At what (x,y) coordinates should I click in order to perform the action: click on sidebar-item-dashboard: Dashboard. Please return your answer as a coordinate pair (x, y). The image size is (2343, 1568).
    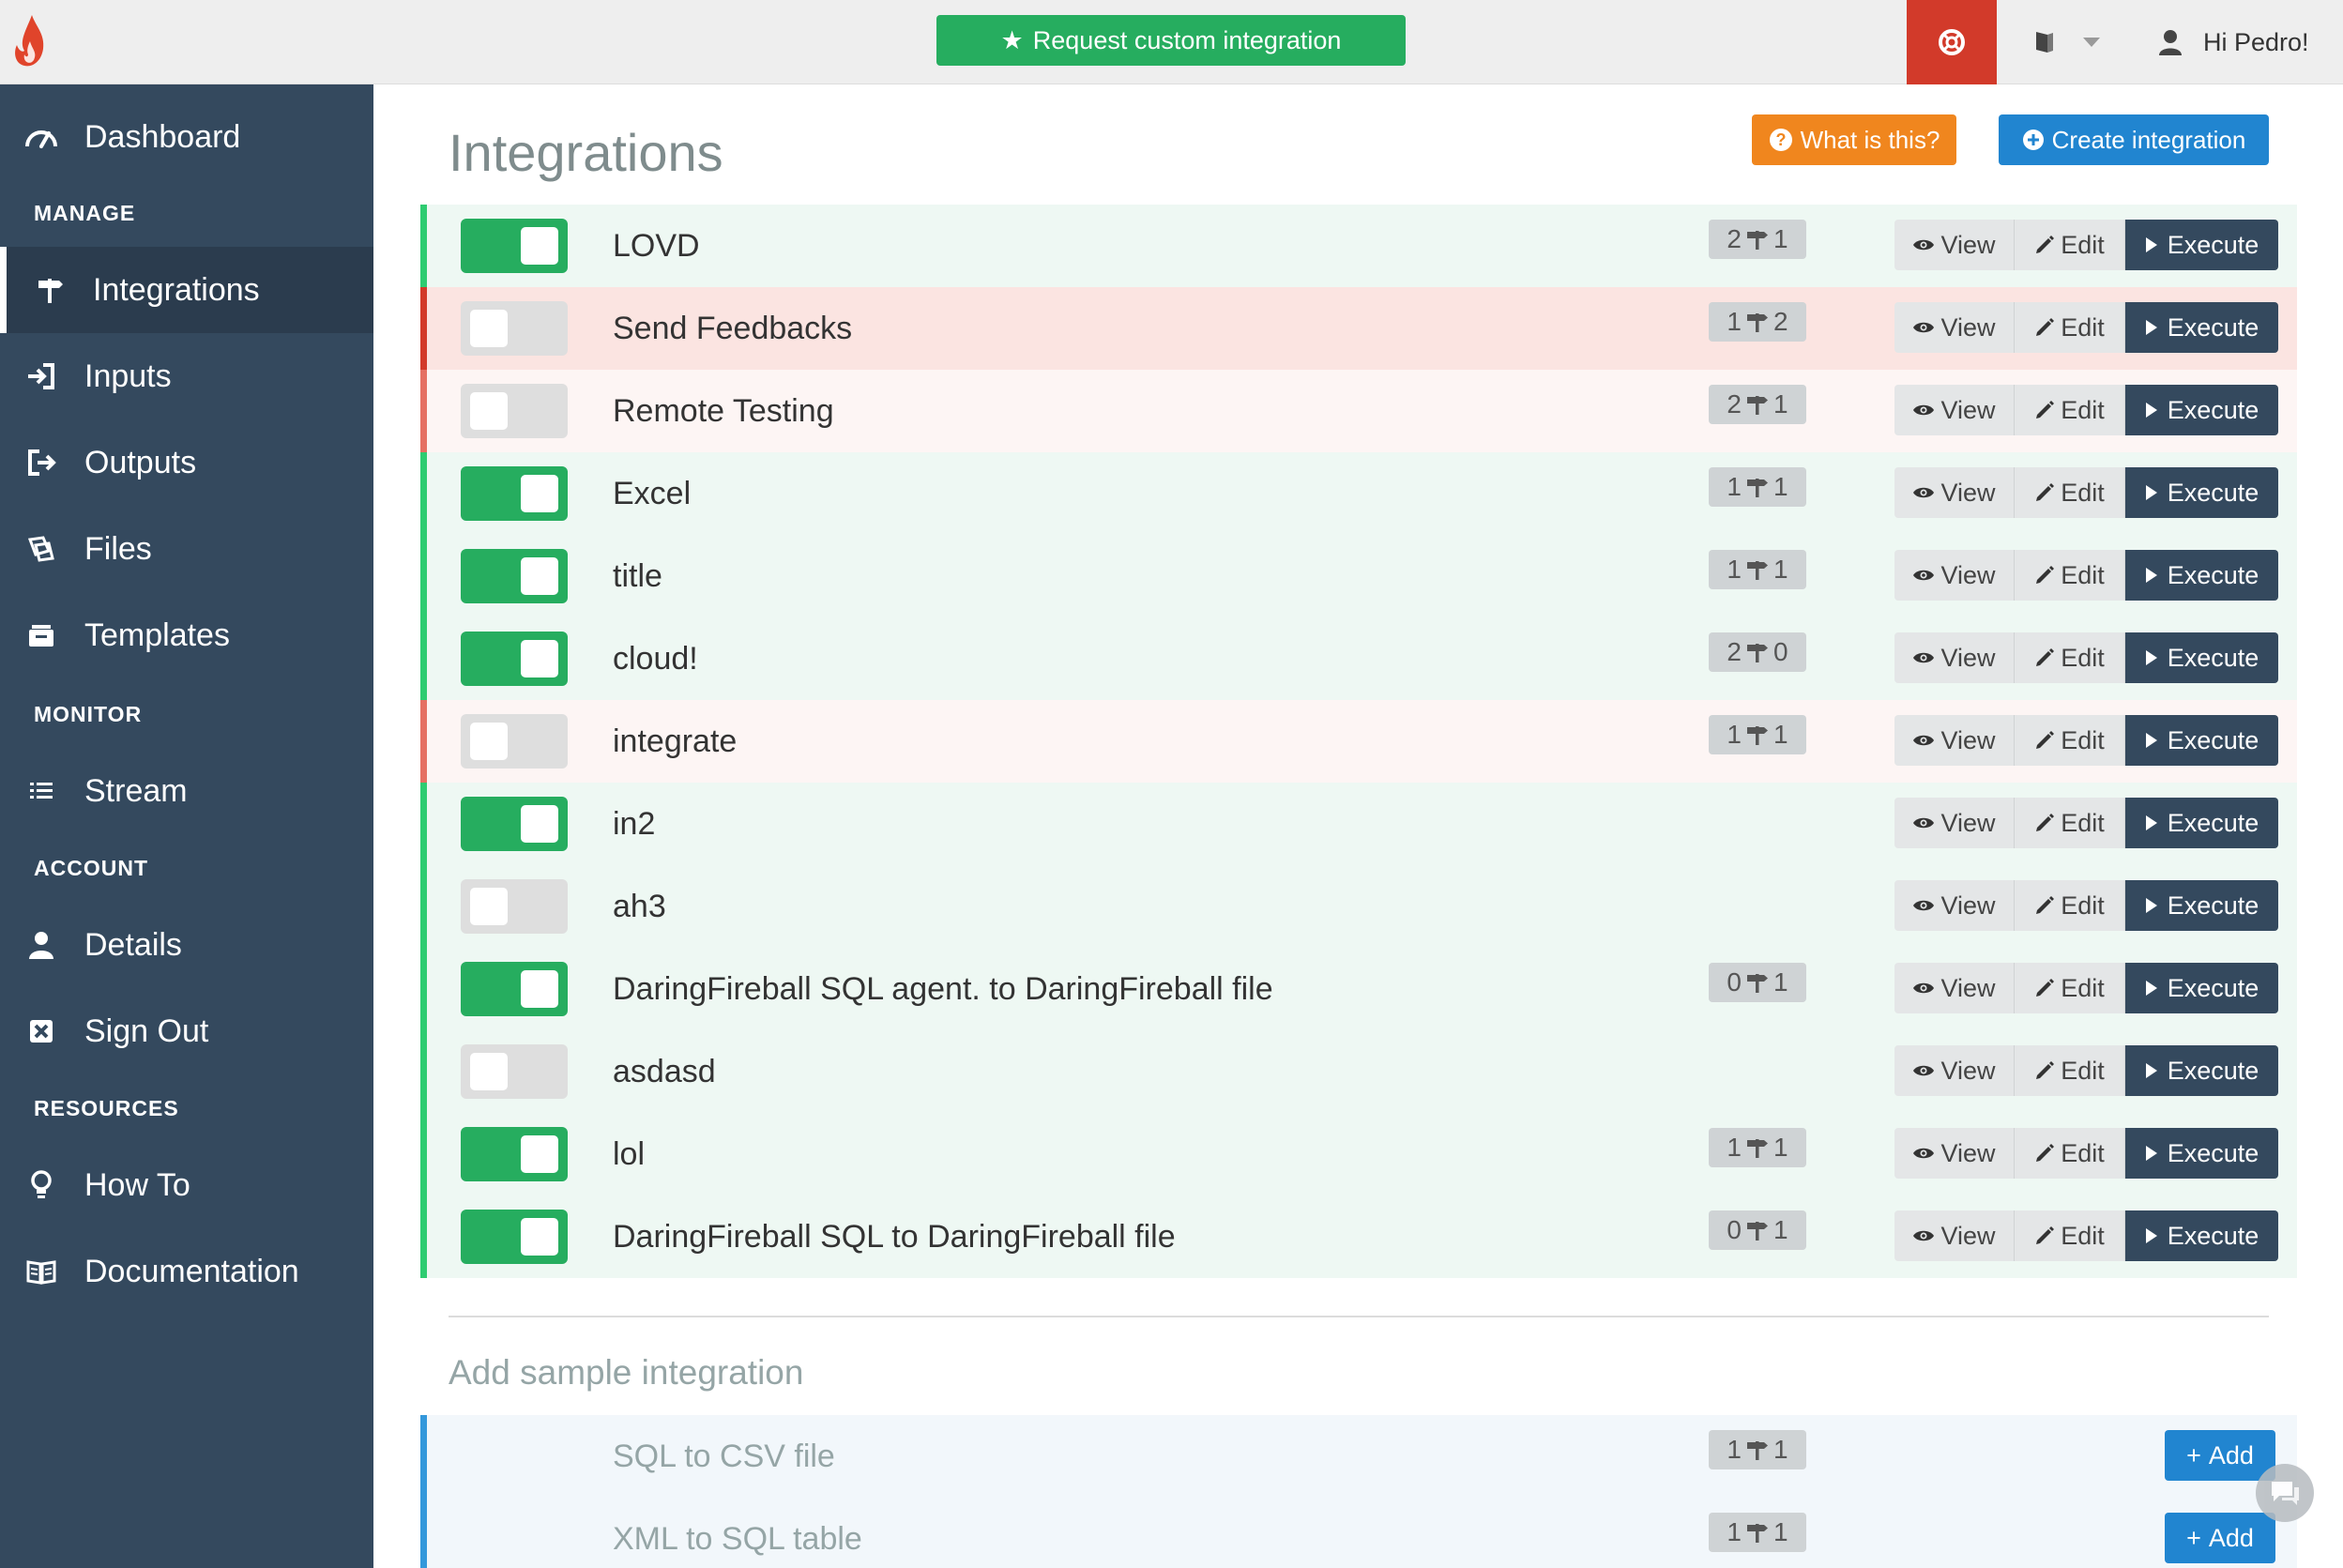
    Looking at the image, I should click on (186, 137).